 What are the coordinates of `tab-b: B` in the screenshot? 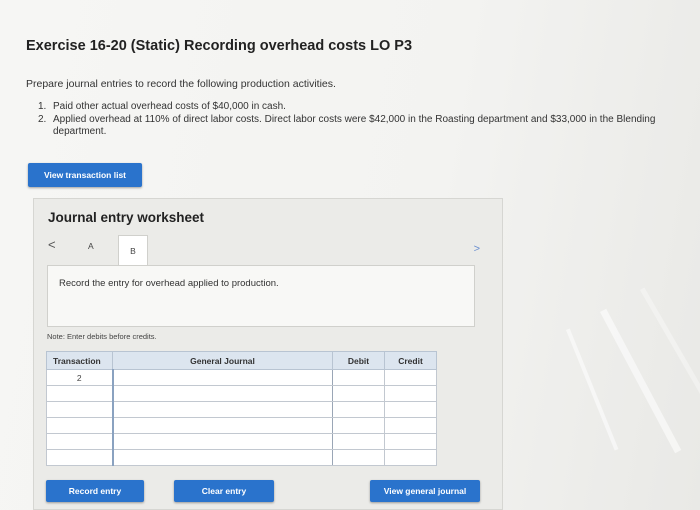 It's located at (133, 250).